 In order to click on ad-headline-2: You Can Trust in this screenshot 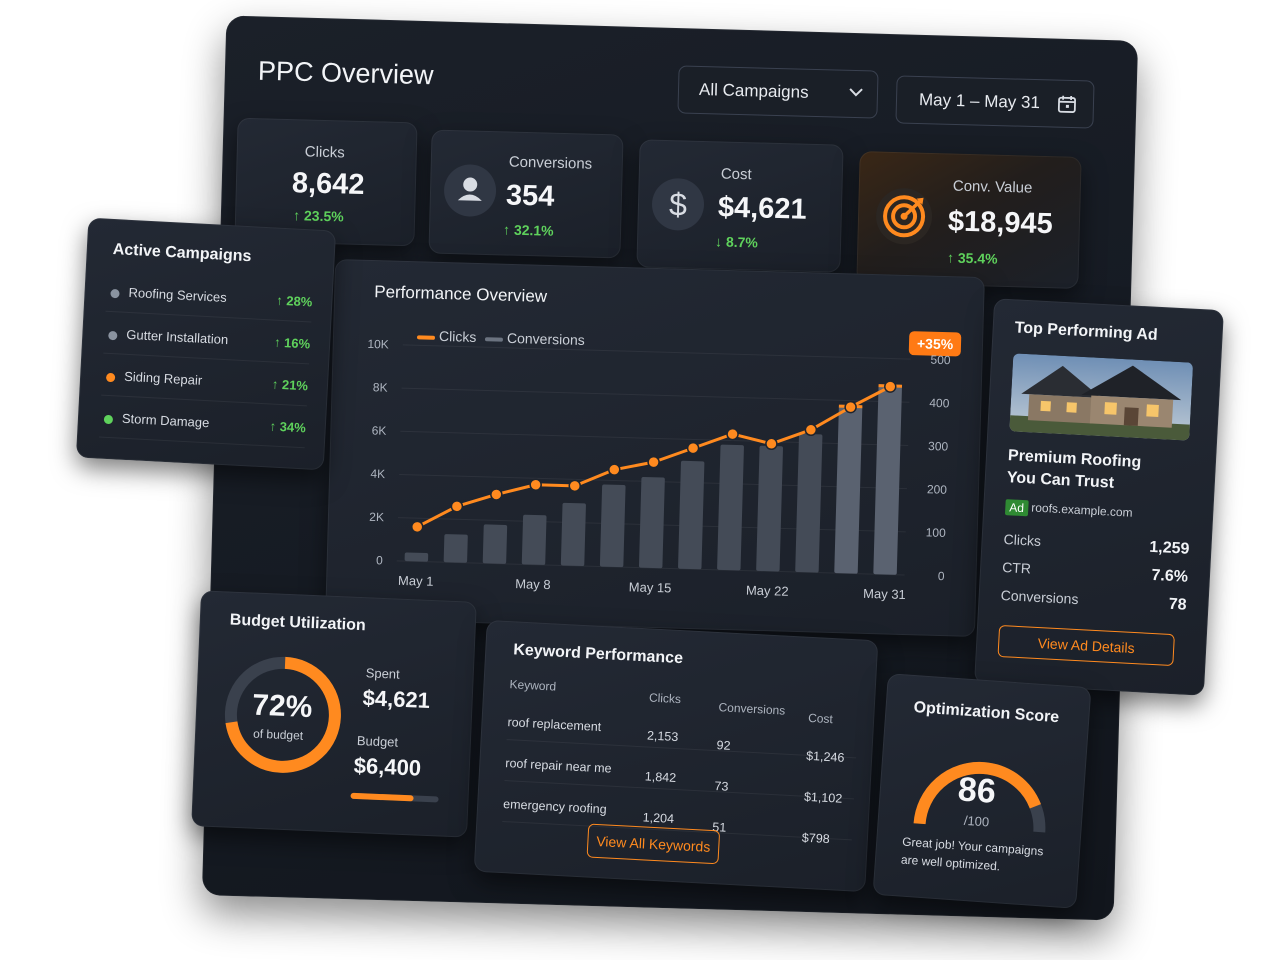, I will do `click(1060, 480)`.